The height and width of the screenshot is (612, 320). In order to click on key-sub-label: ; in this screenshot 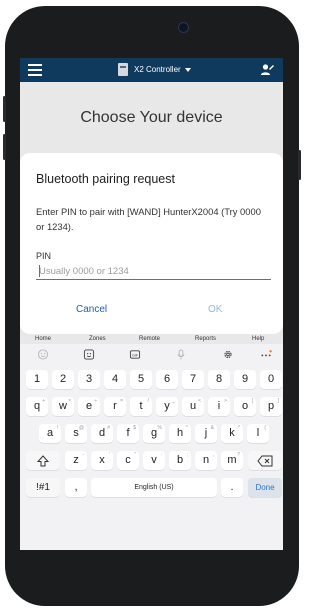, I will do `click(187, 455)`.